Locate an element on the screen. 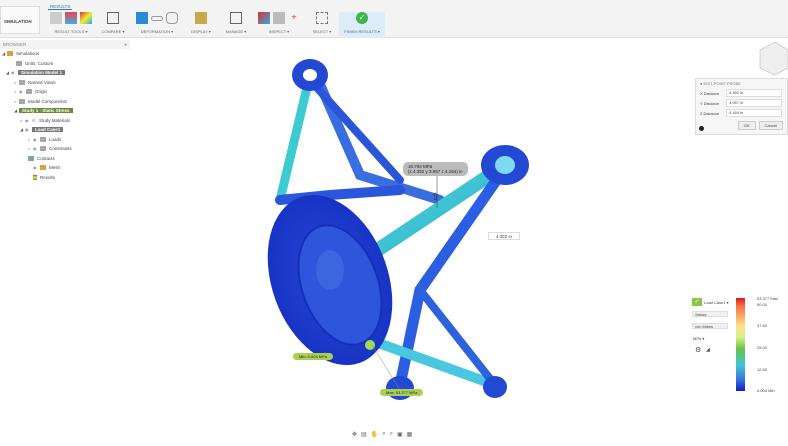  display-icon is located at coordinates (201, 18).